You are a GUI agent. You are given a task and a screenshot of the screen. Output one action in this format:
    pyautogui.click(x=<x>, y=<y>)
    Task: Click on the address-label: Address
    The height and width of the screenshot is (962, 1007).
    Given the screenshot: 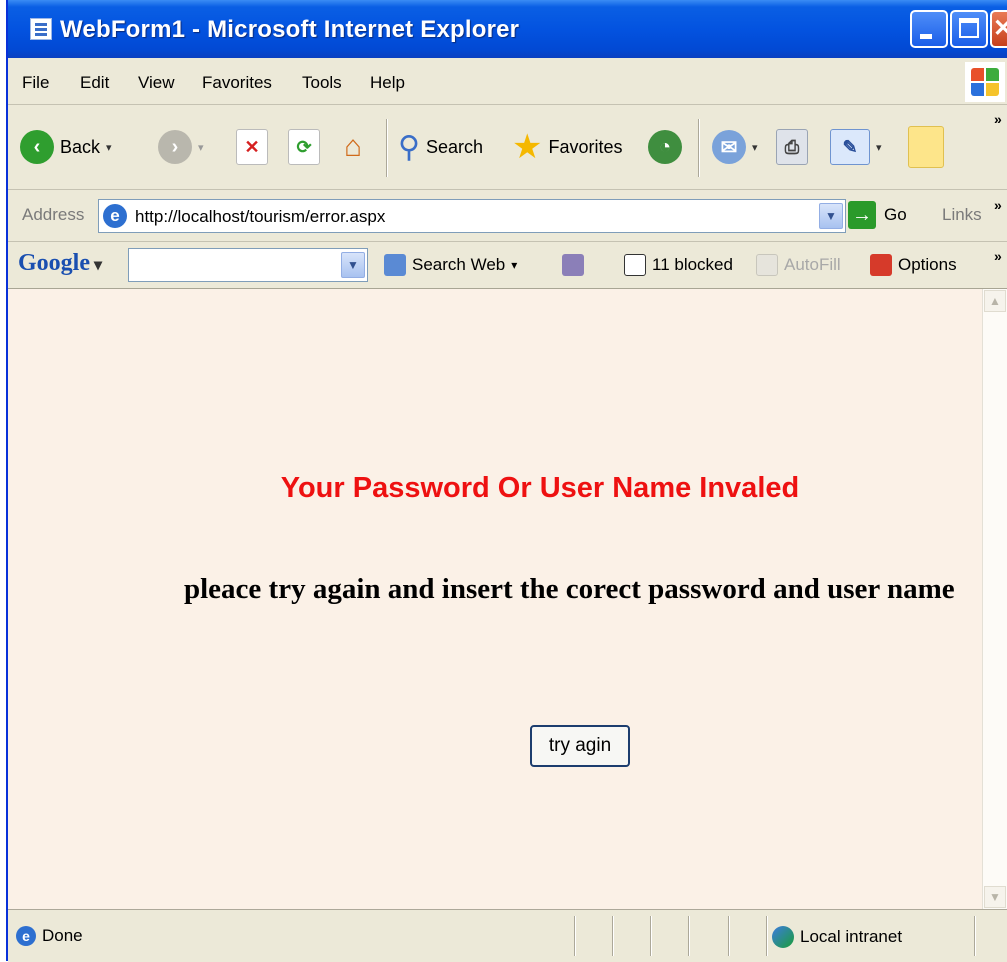 What is the action you would take?
    pyautogui.click(x=53, y=214)
    